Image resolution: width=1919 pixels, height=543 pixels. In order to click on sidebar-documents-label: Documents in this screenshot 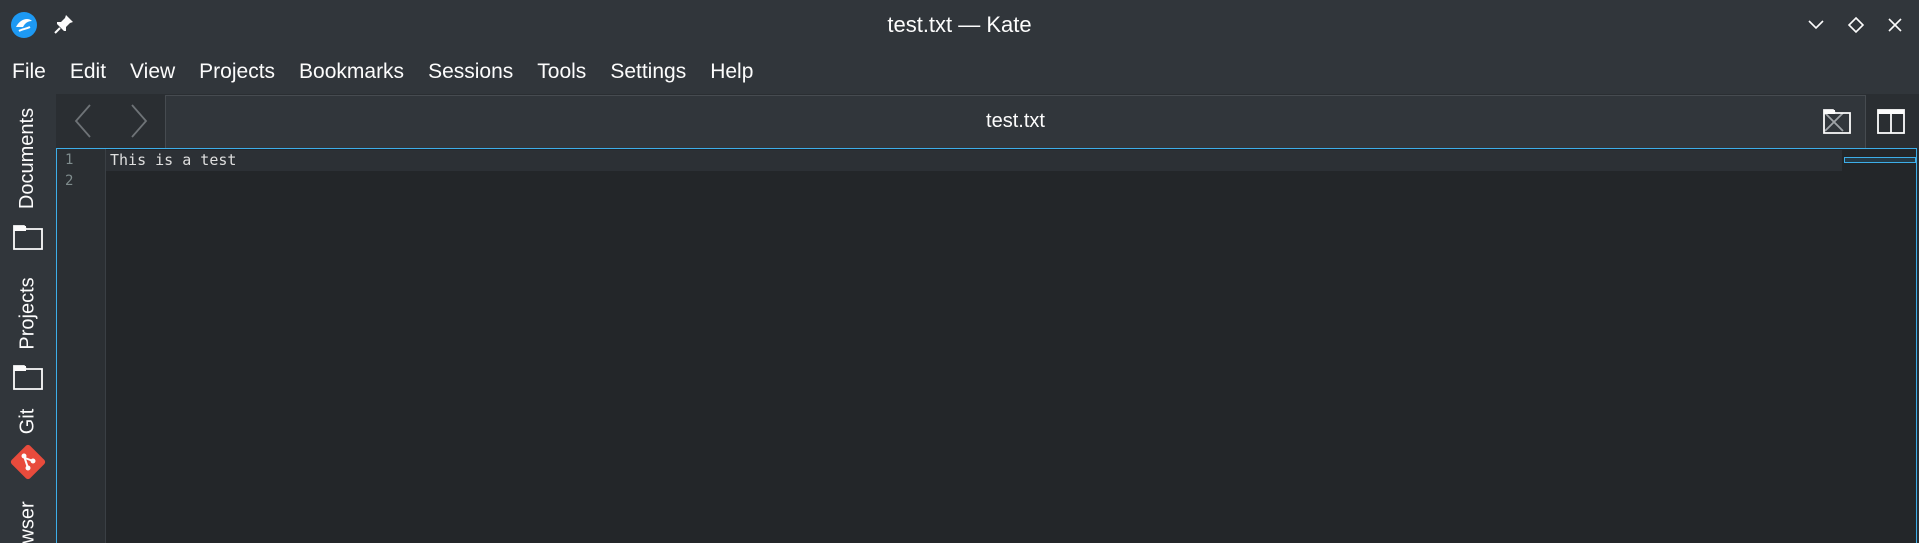, I will do `click(27, 158)`.